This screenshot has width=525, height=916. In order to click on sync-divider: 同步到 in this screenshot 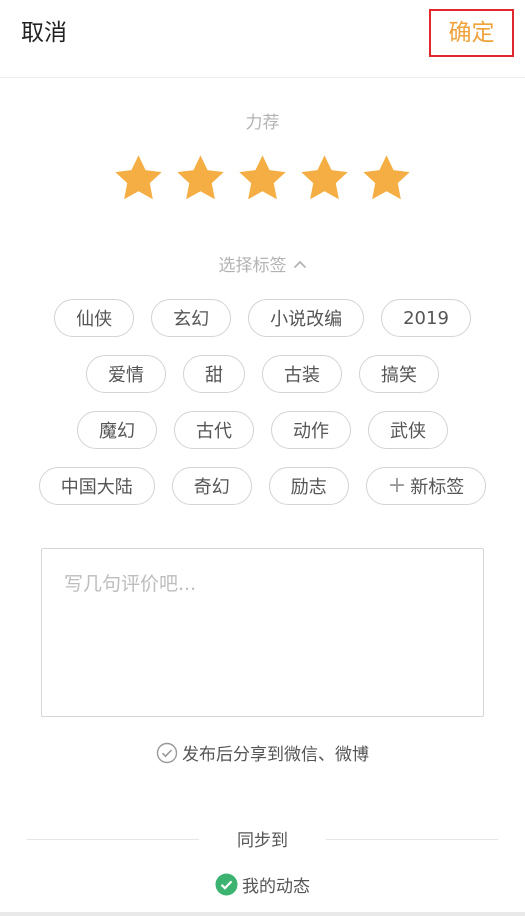, I will do `click(262, 839)`.